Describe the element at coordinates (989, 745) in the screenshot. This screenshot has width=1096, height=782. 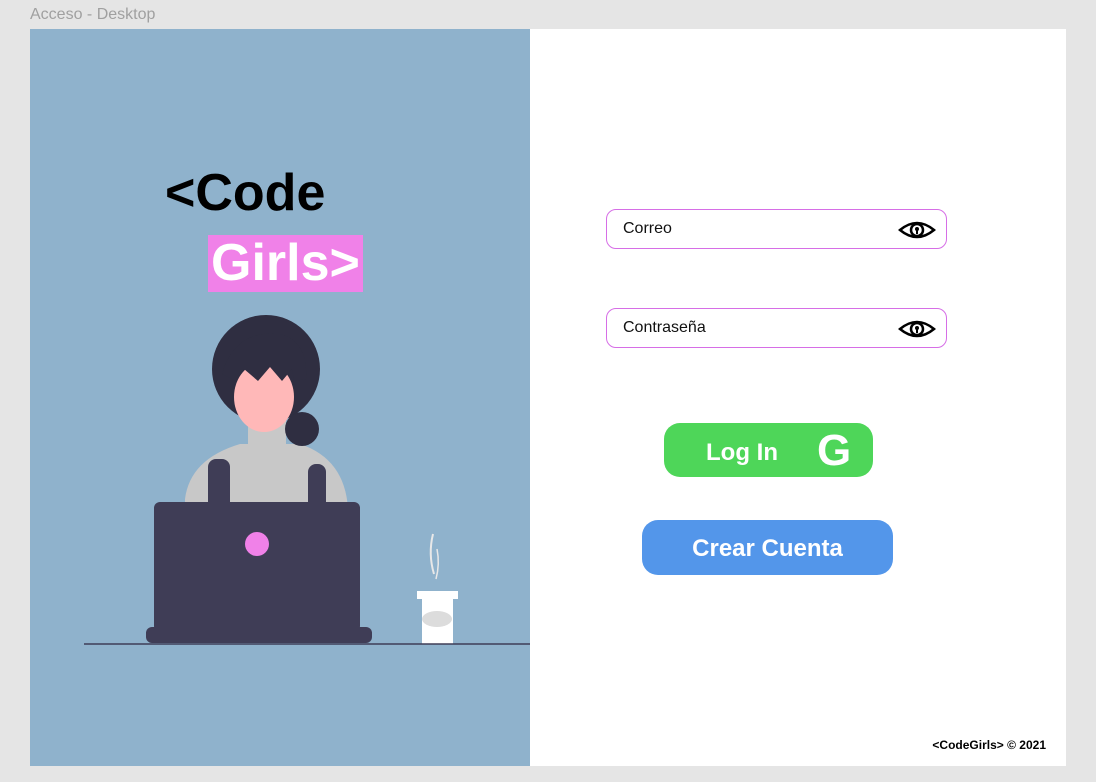
I see `copyright: <CodeGirls> © 2021` at that location.